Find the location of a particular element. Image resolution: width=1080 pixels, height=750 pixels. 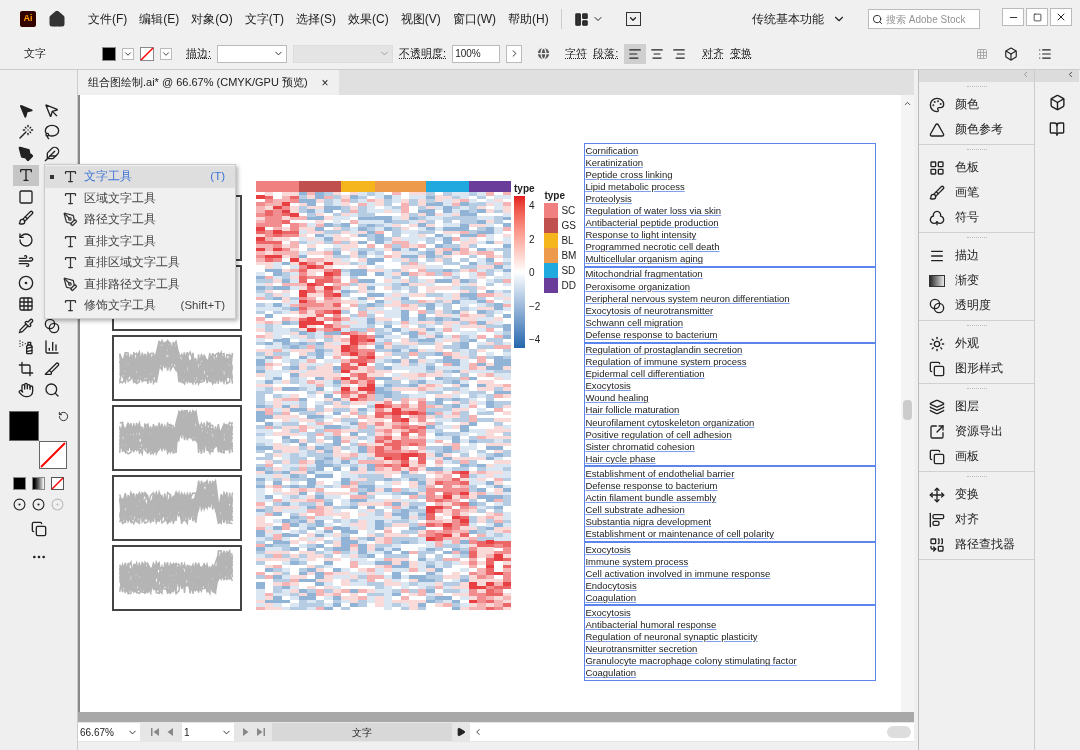

menu-item: 文件(F) is located at coordinates (108, 19).